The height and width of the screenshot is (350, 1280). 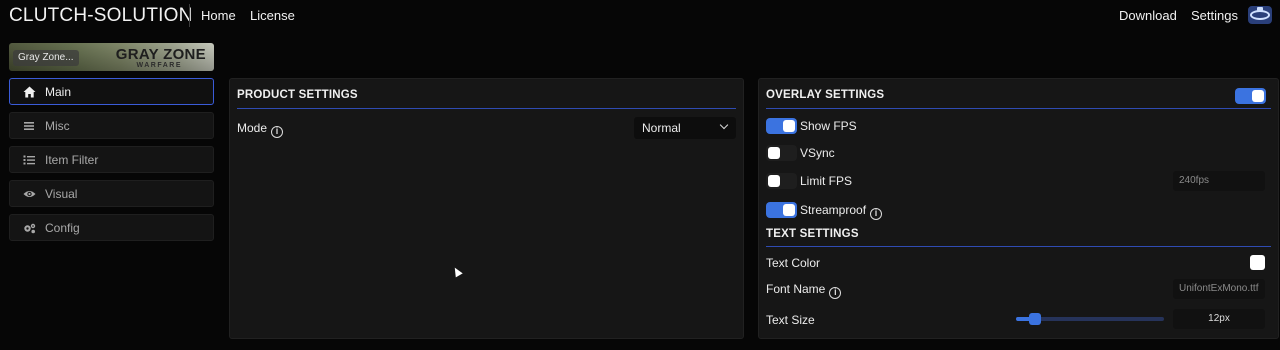 What do you see at coordinates (72, 160) in the screenshot?
I see `sidebar-item-label: Item Filter` at bounding box center [72, 160].